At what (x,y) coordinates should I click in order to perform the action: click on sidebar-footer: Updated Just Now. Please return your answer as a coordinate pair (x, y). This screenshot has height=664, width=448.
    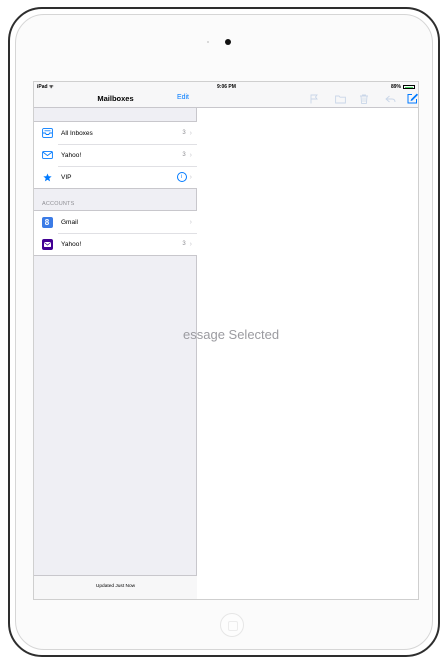
    Looking at the image, I should click on (115, 587).